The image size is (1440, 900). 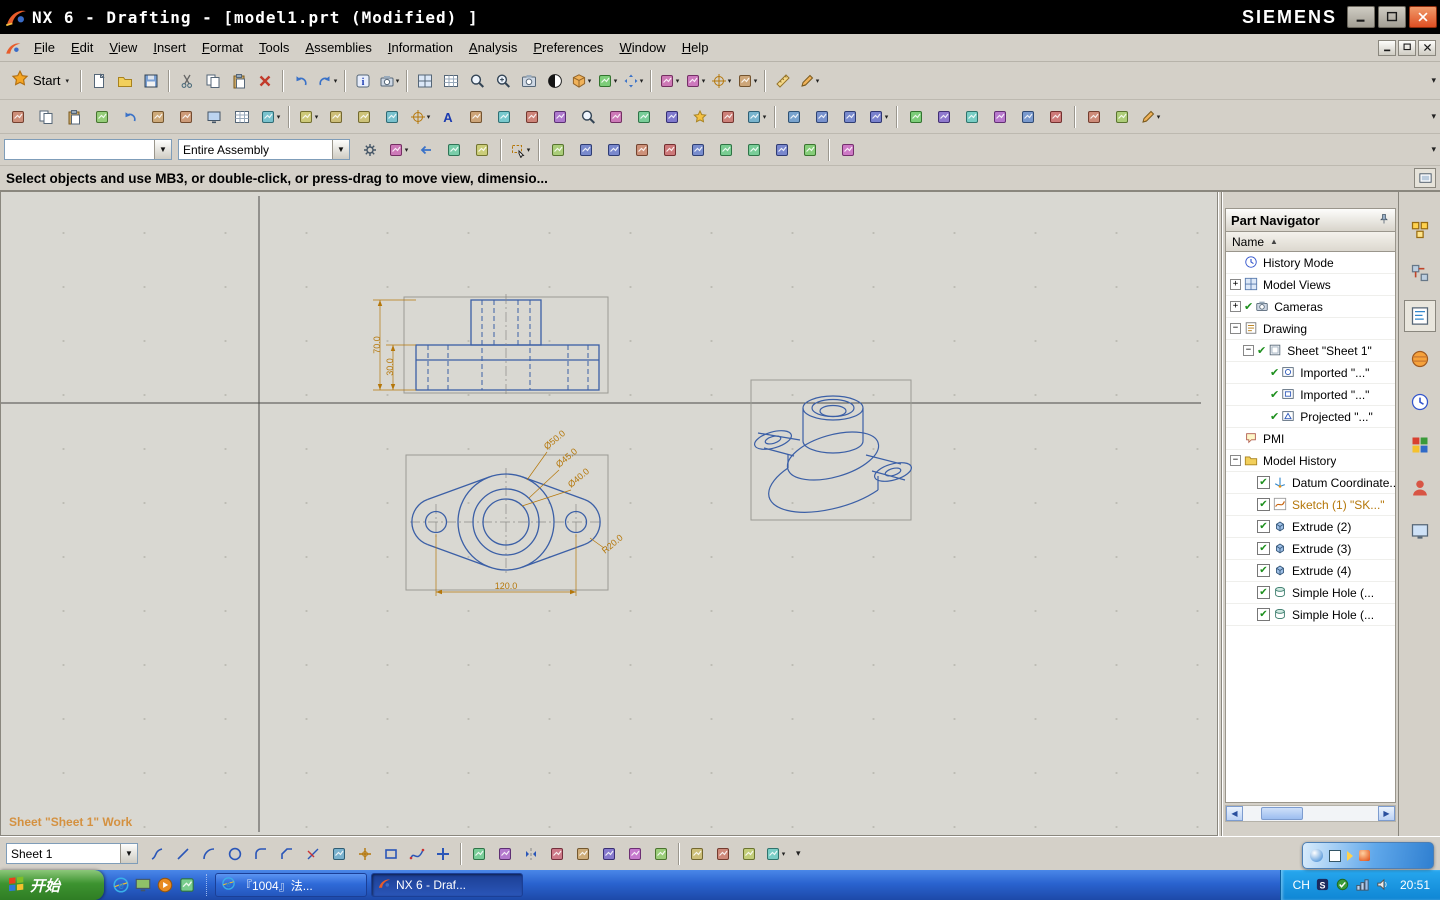 I want to click on menu-view: View, so click(x=123, y=47).